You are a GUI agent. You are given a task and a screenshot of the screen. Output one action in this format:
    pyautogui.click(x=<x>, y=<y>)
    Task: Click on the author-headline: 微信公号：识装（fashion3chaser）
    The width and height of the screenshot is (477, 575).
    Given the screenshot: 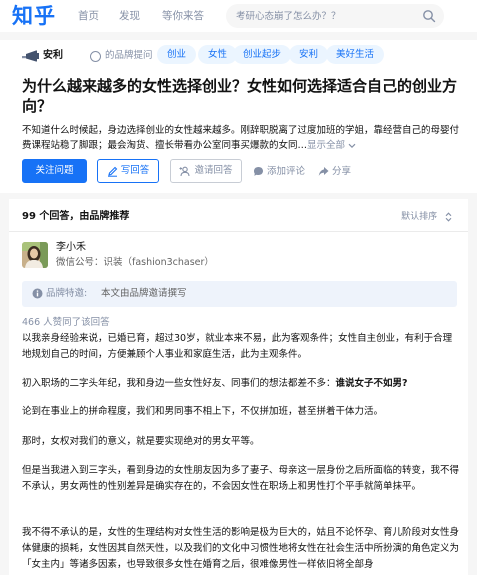 What is the action you would take?
    pyautogui.click(x=135, y=262)
    